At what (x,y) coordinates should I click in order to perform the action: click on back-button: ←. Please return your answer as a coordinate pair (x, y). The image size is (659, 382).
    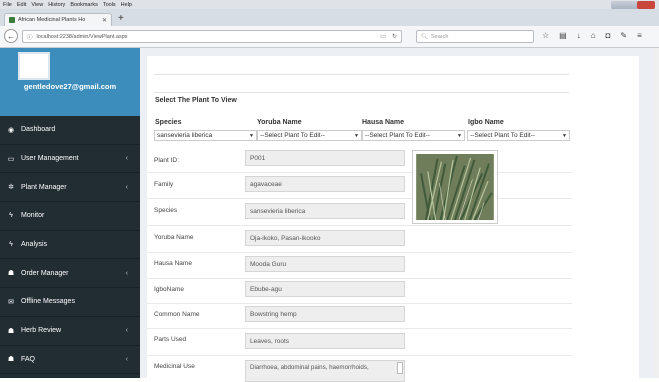
    Looking at the image, I should click on (11, 36).